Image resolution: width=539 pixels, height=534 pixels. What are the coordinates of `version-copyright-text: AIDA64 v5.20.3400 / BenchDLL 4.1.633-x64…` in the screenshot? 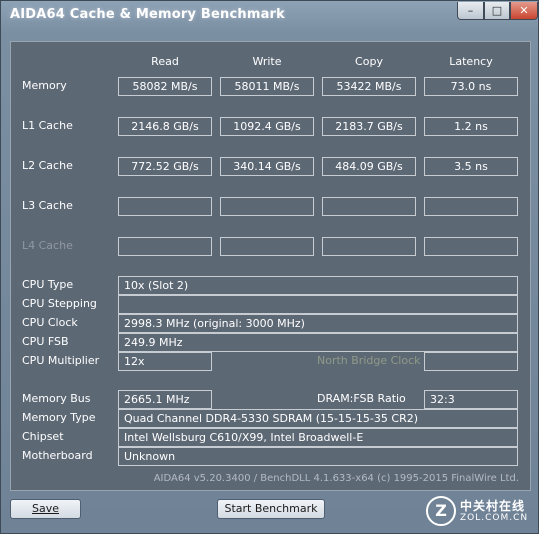 It's located at (336, 478).